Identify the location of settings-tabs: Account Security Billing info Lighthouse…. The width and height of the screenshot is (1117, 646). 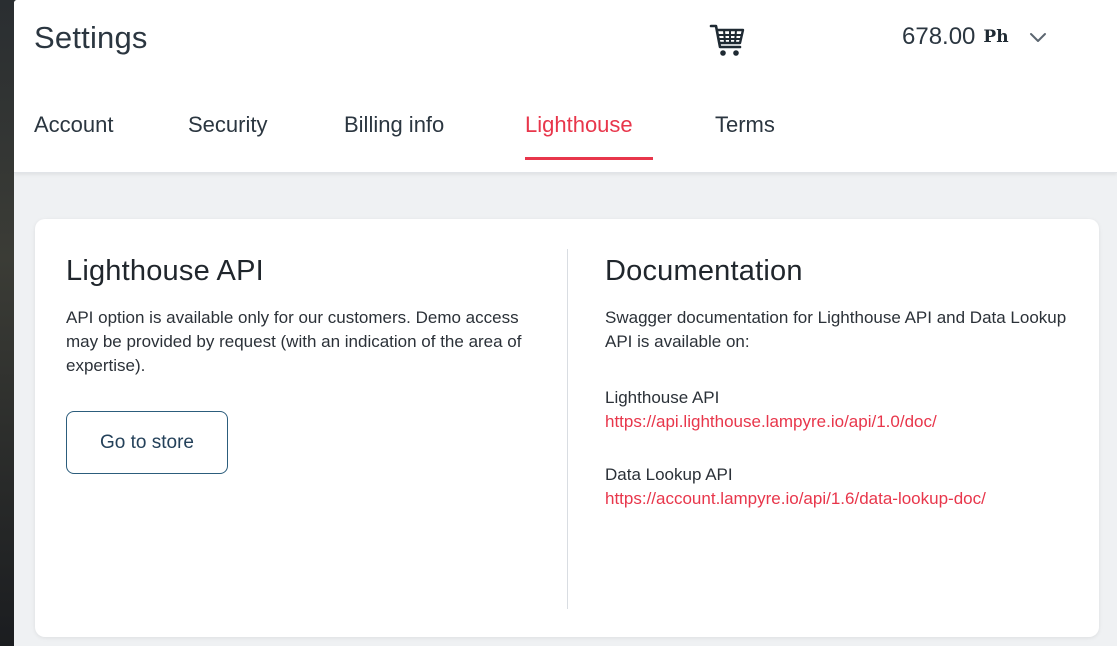
(419, 136).